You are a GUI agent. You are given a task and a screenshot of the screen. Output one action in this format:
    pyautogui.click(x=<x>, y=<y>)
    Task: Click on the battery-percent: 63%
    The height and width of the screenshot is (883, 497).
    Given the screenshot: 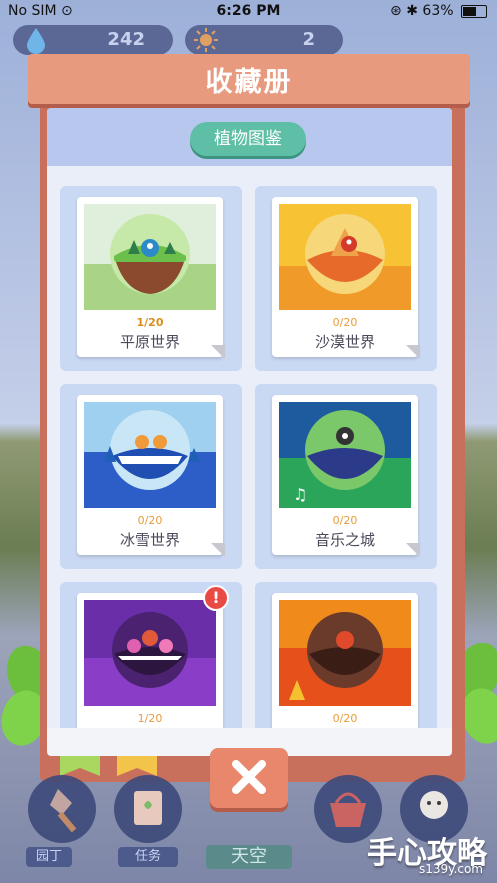 What is the action you would take?
    pyautogui.click(x=438, y=11)
    